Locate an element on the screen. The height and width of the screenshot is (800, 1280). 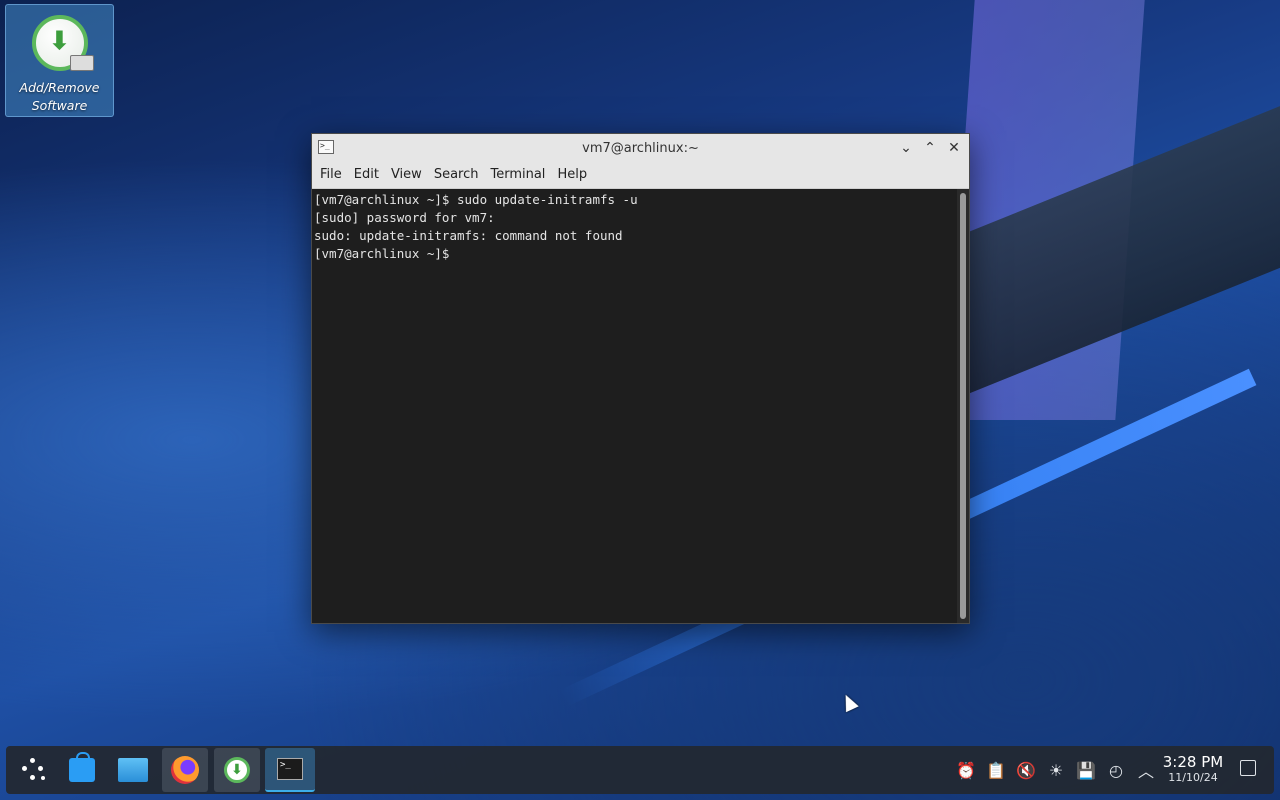
firefox-button is located at coordinates (185, 770).